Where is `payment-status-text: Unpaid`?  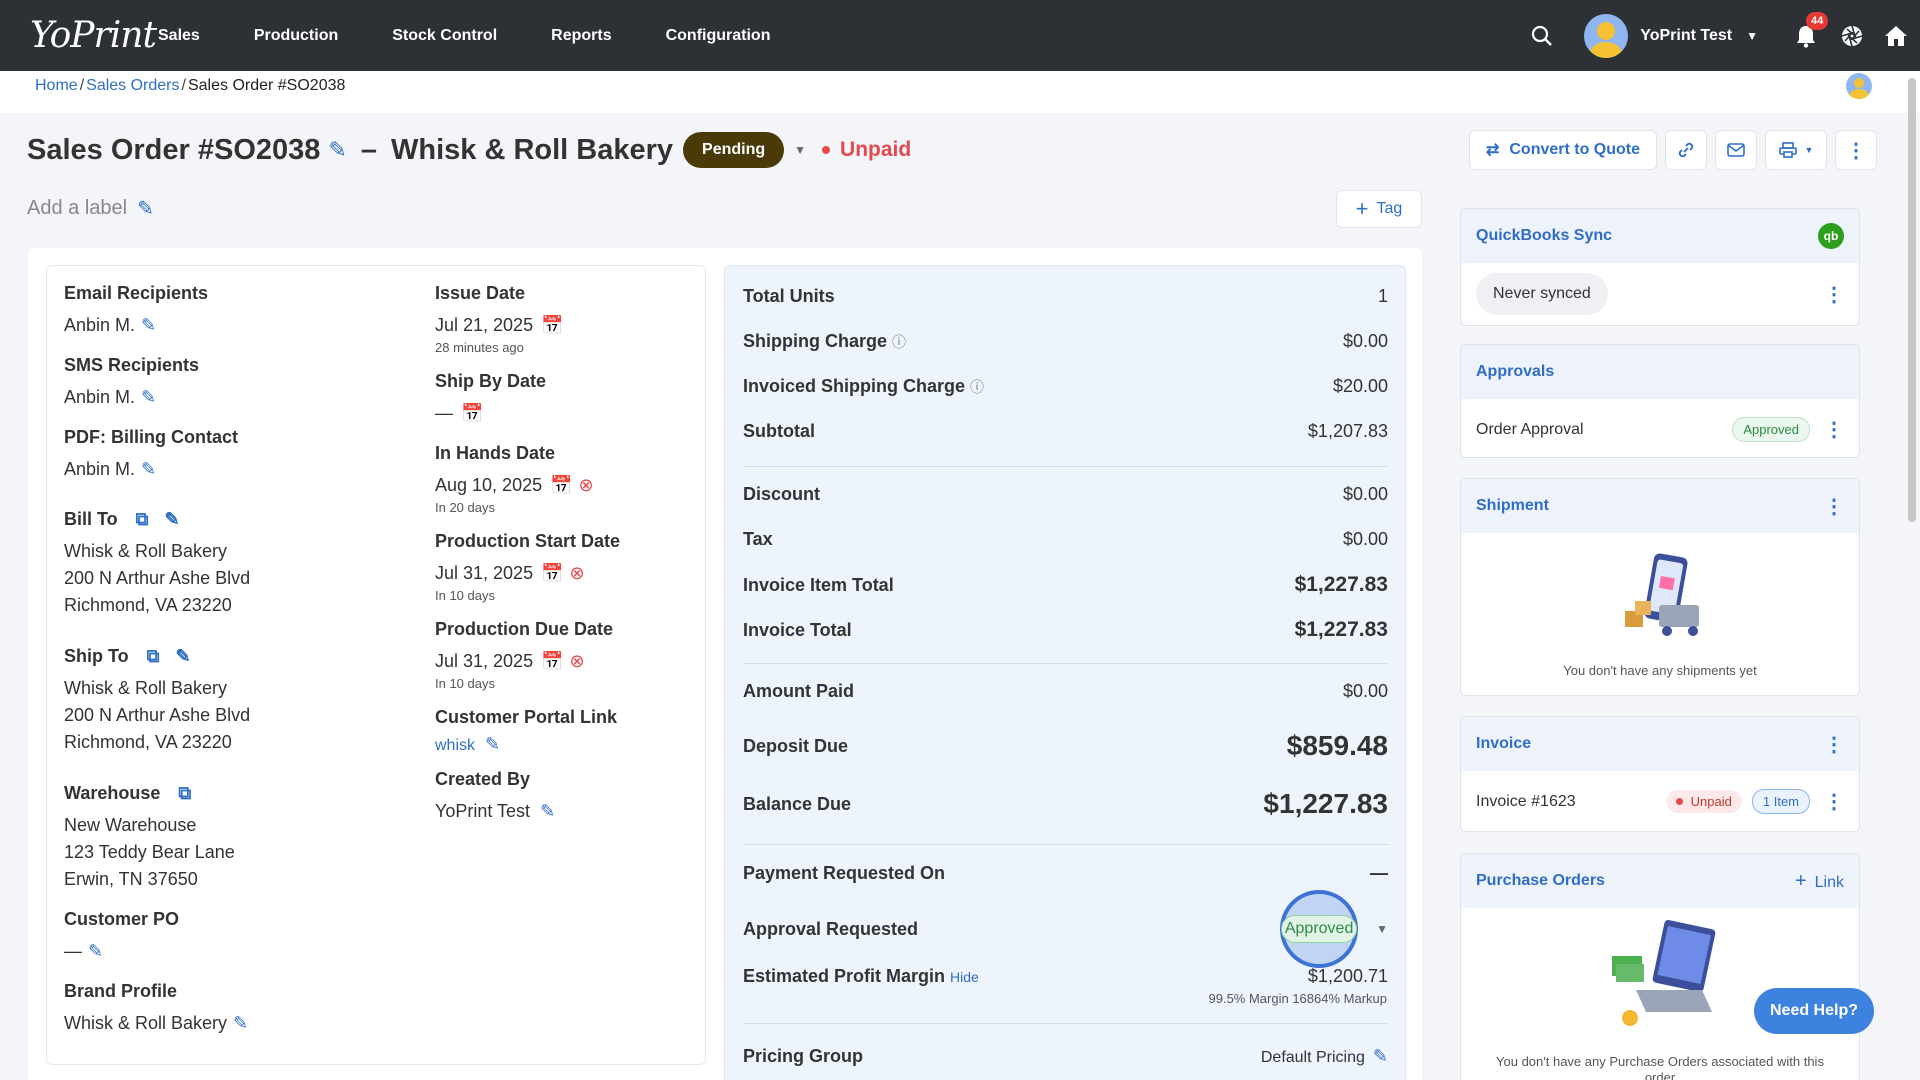
payment-status-text: Unpaid is located at coordinates (876, 149).